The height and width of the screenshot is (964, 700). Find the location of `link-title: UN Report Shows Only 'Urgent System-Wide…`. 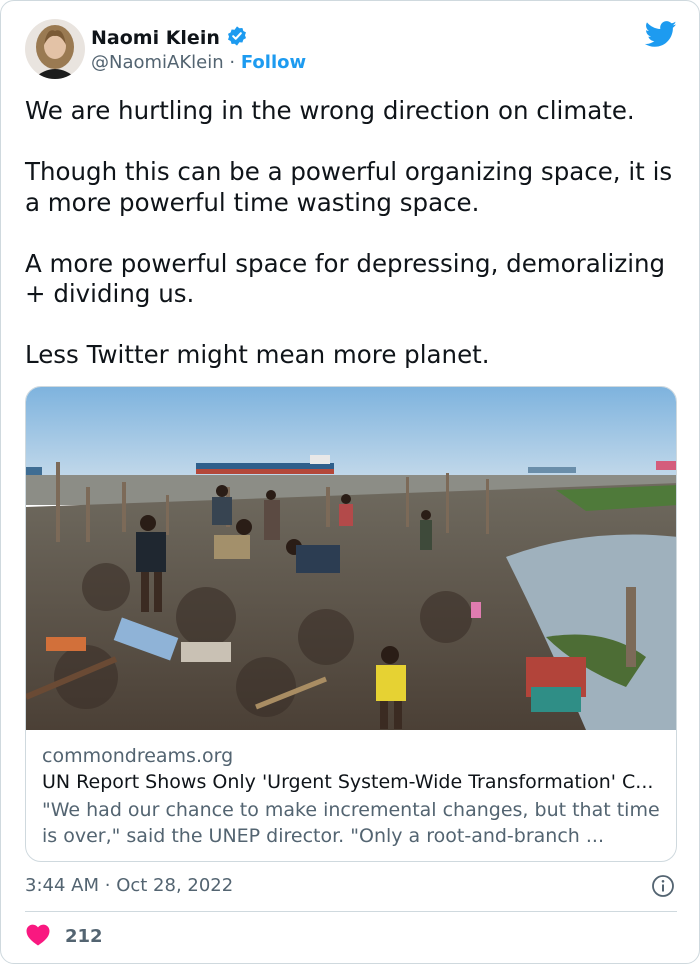

link-title: UN Report Shows Only 'Urgent System-Wide… is located at coordinates (348, 782).